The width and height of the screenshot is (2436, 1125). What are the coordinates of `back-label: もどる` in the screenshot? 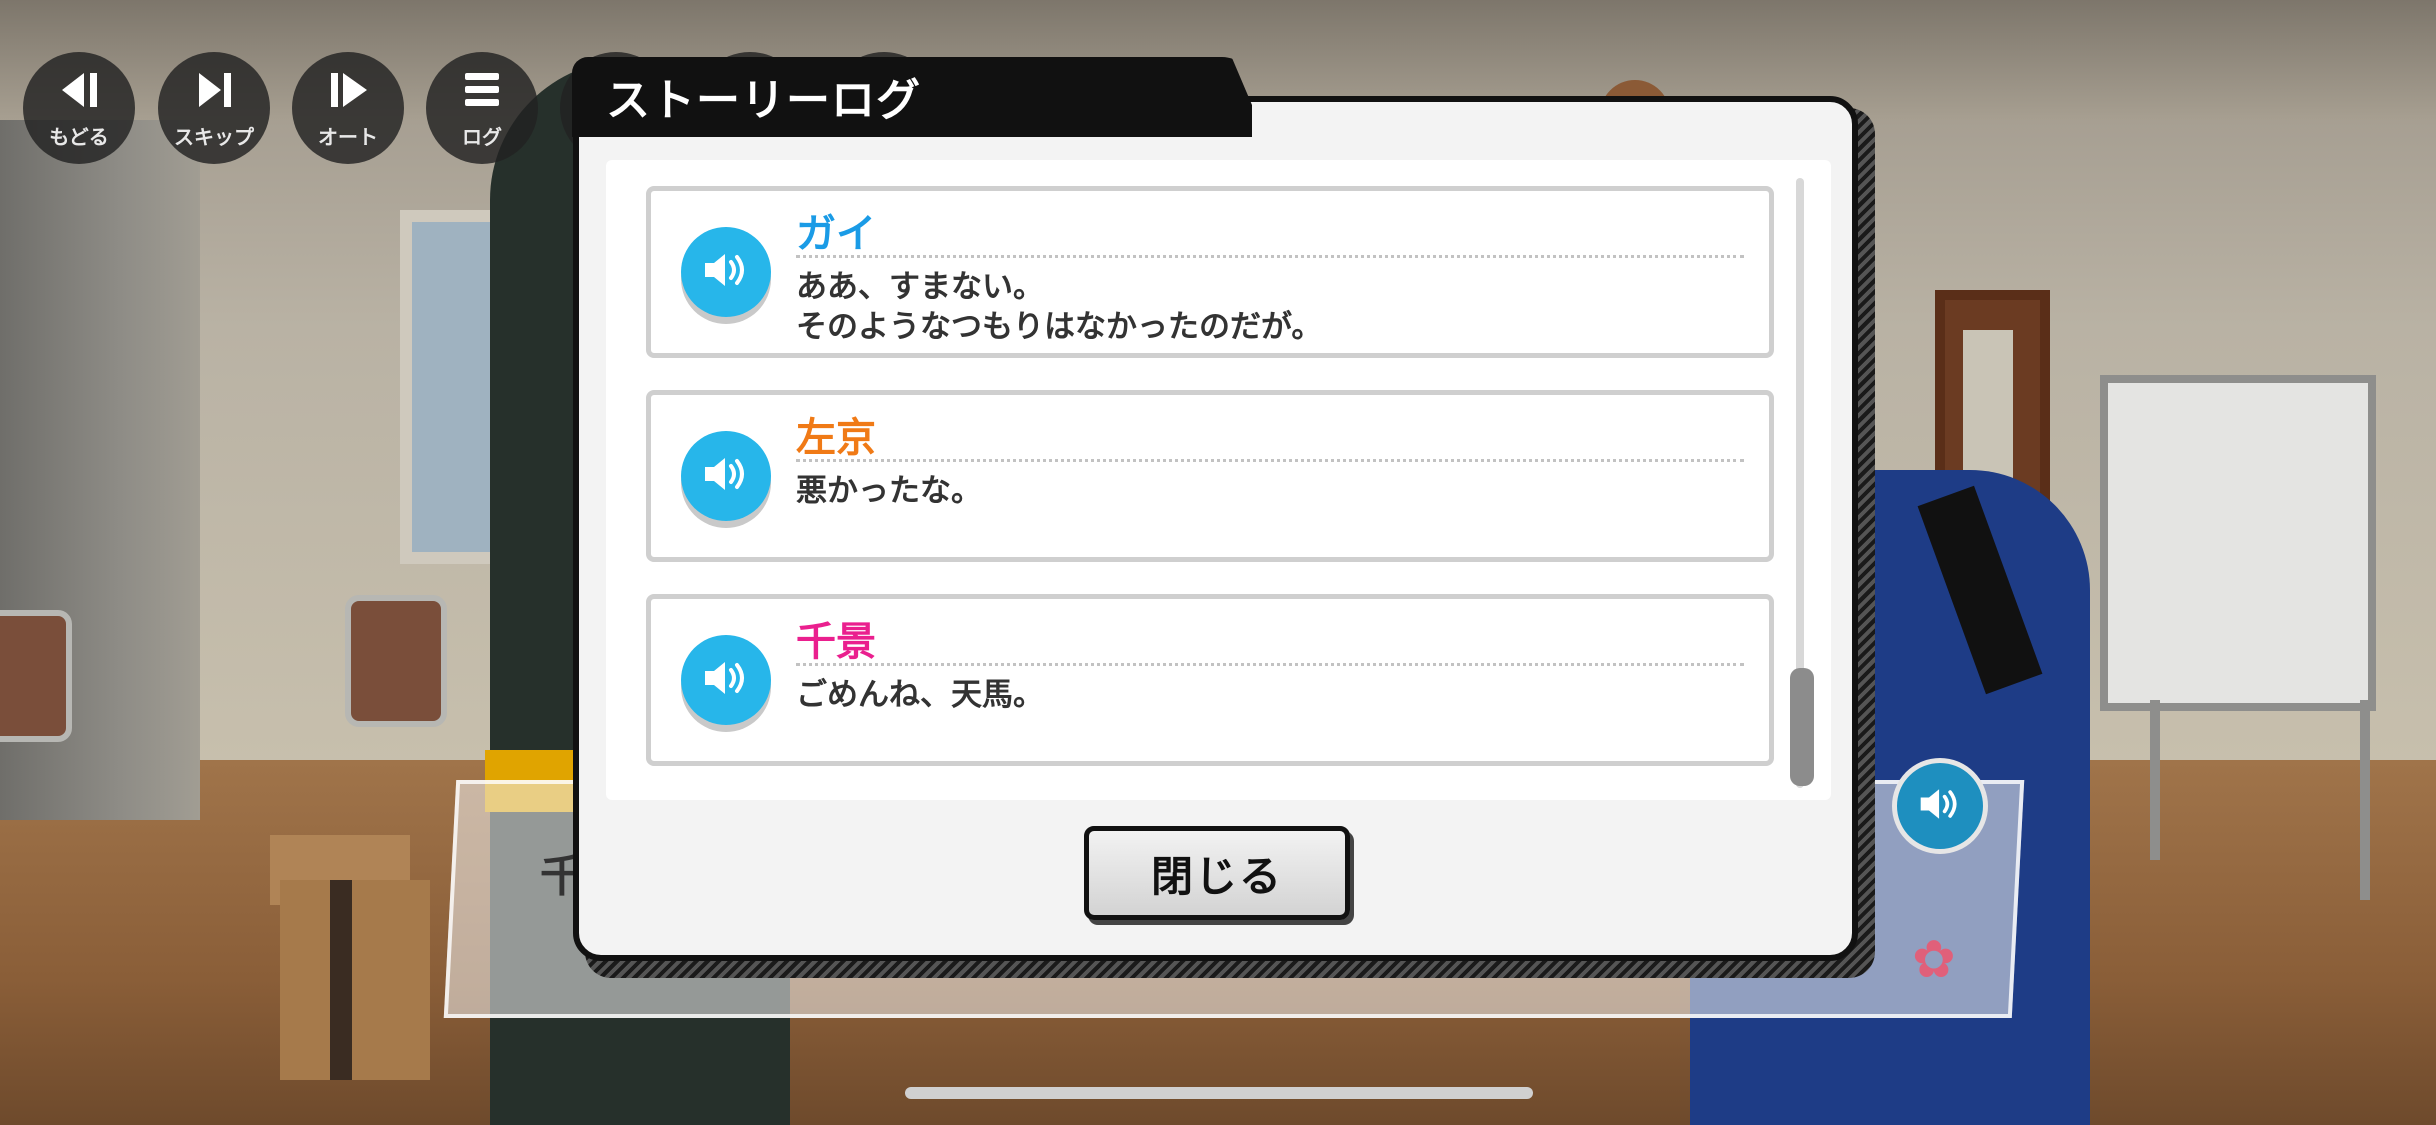 It's located at (79, 136).